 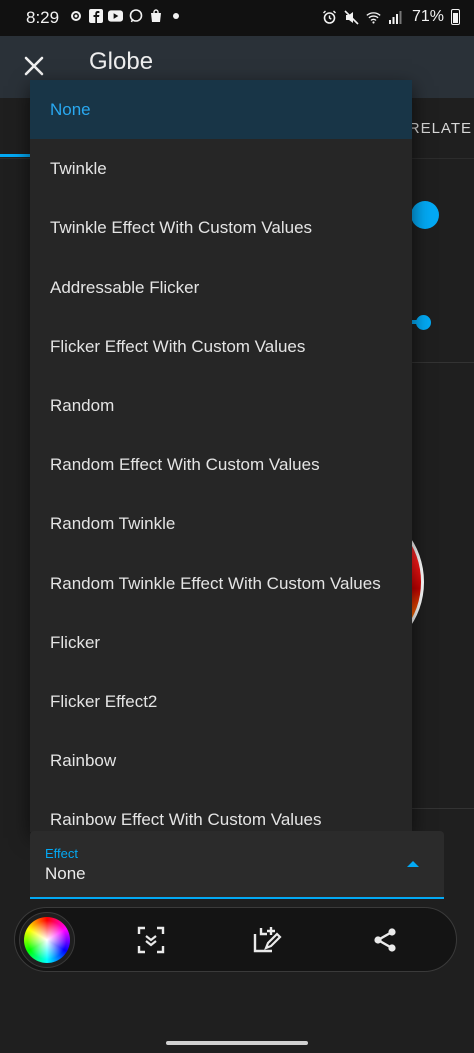 What do you see at coordinates (221, 109) in the screenshot?
I see `dropdown-option: None` at bounding box center [221, 109].